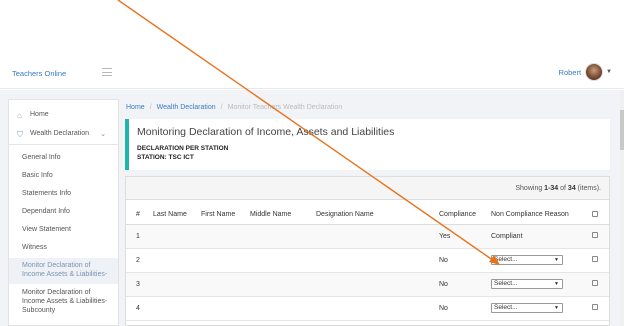  What do you see at coordinates (588, 188) in the screenshot?
I see `summary-suffix: (items).` at bounding box center [588, 188].